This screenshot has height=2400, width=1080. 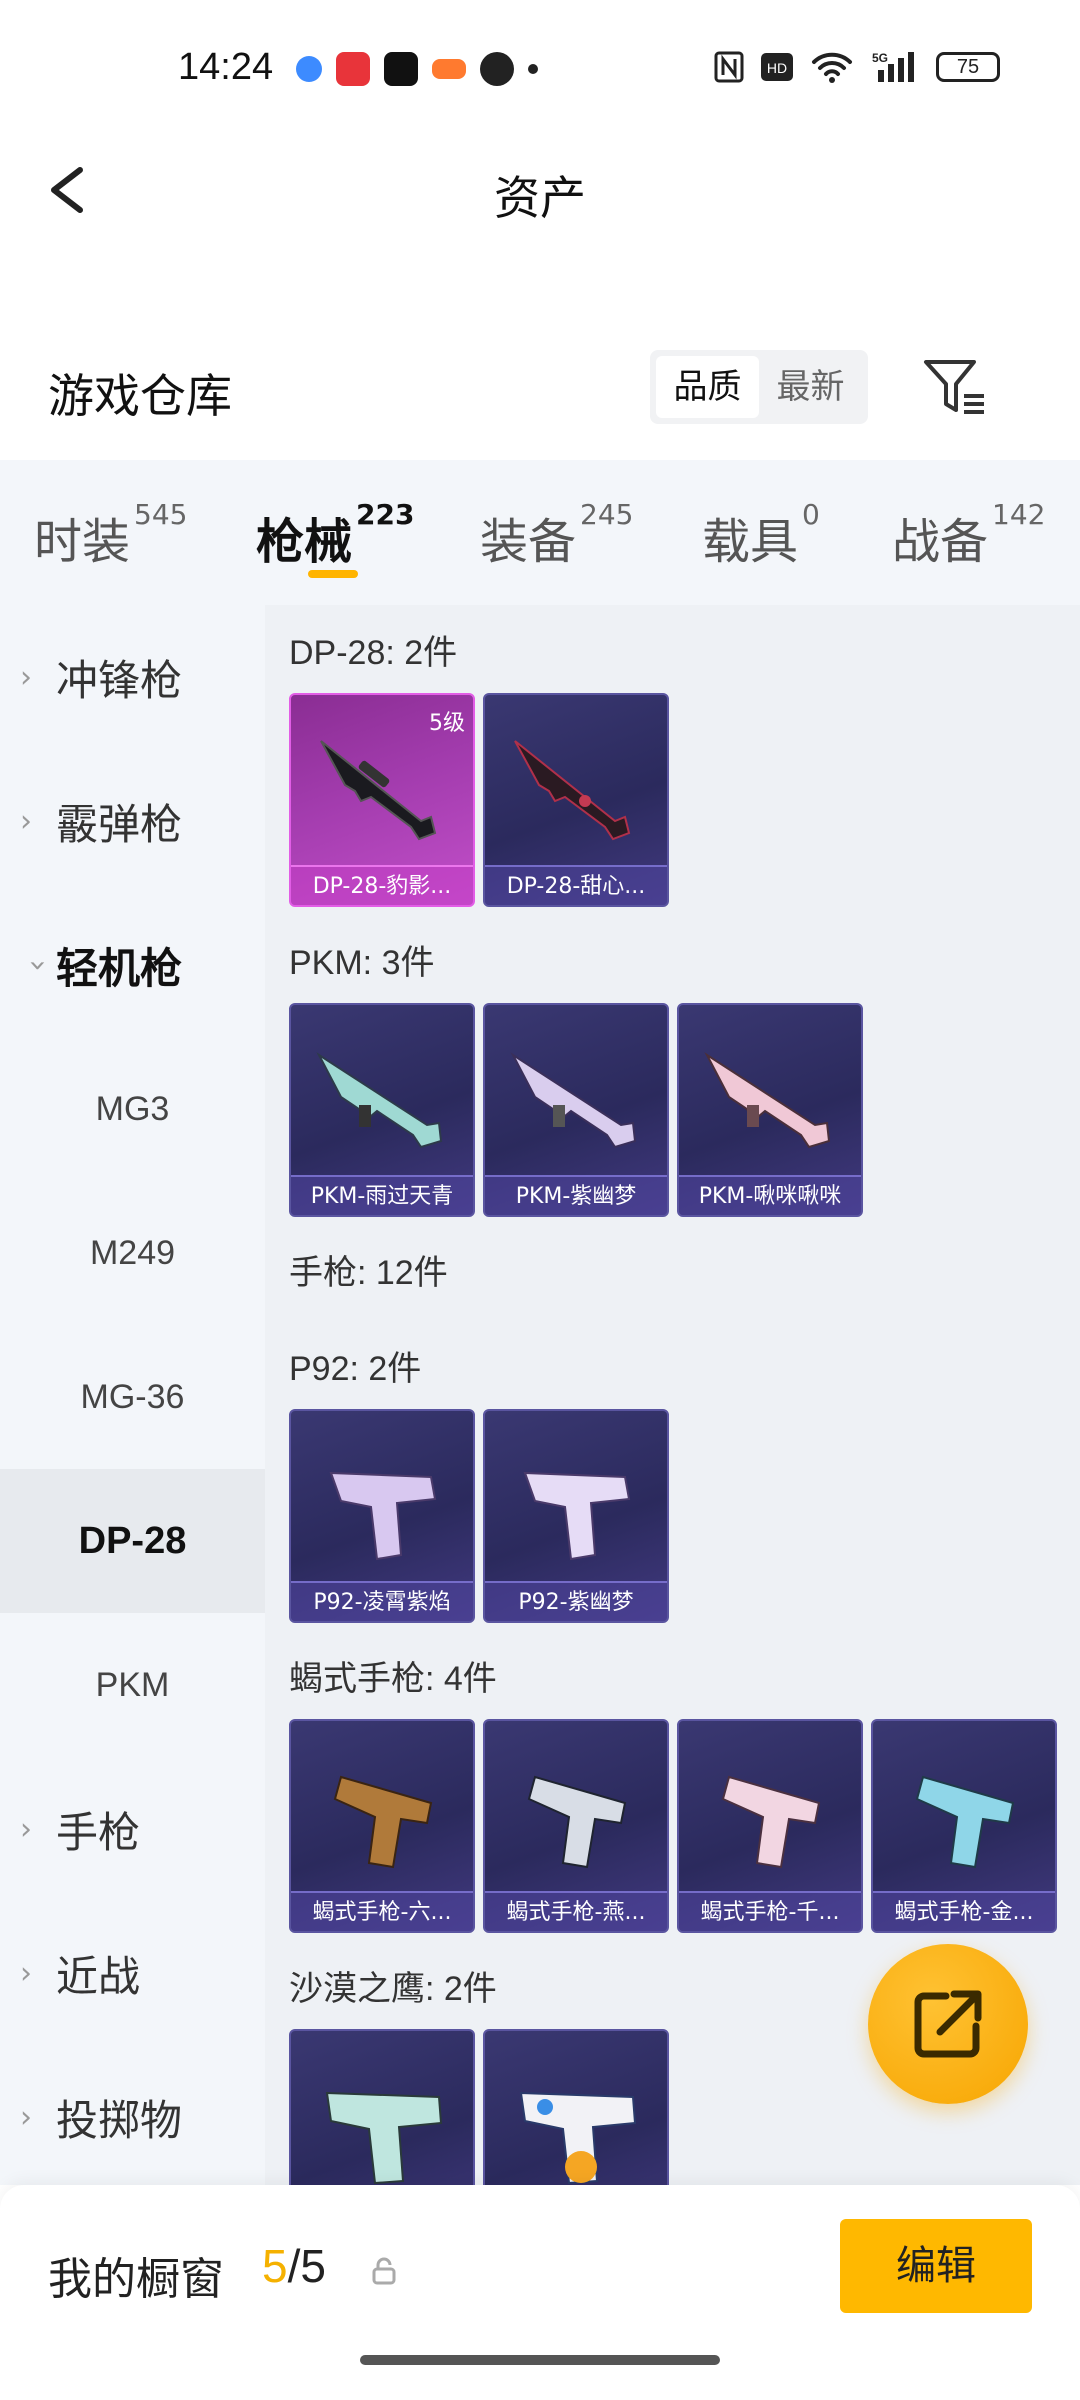 What do you see at coordinates (333, 574) in the screenshot?
I see `active-tab-indicator` at bounding box center [333, 574].